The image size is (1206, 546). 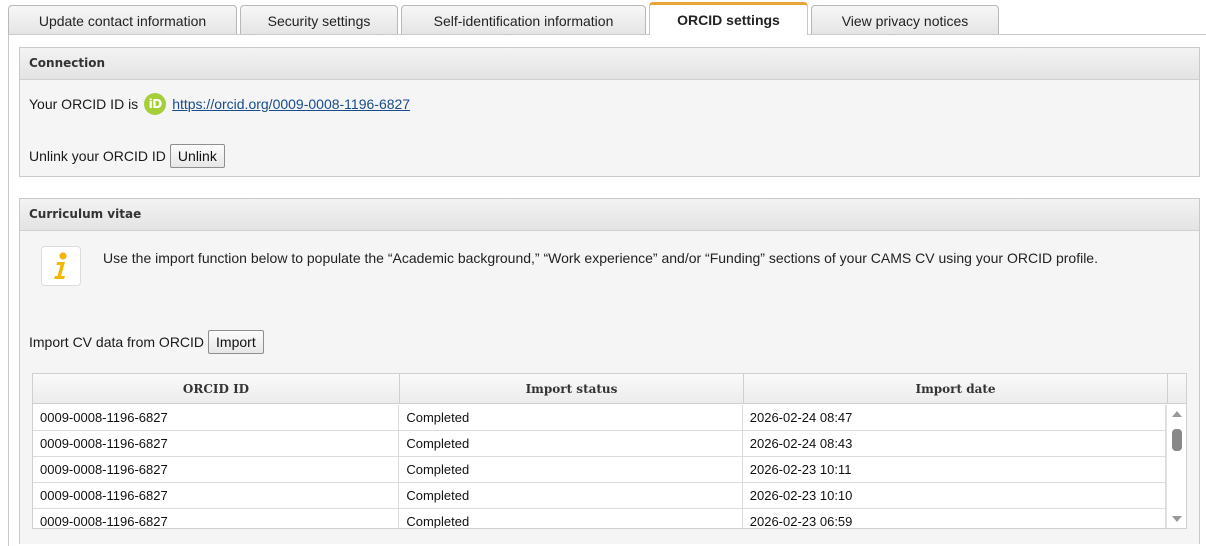 What do you see at coordinates (954, 495) in the screenshot?
I see `cell-import-date: 2026-02-23 10:10` at bounding box center [954, 495].